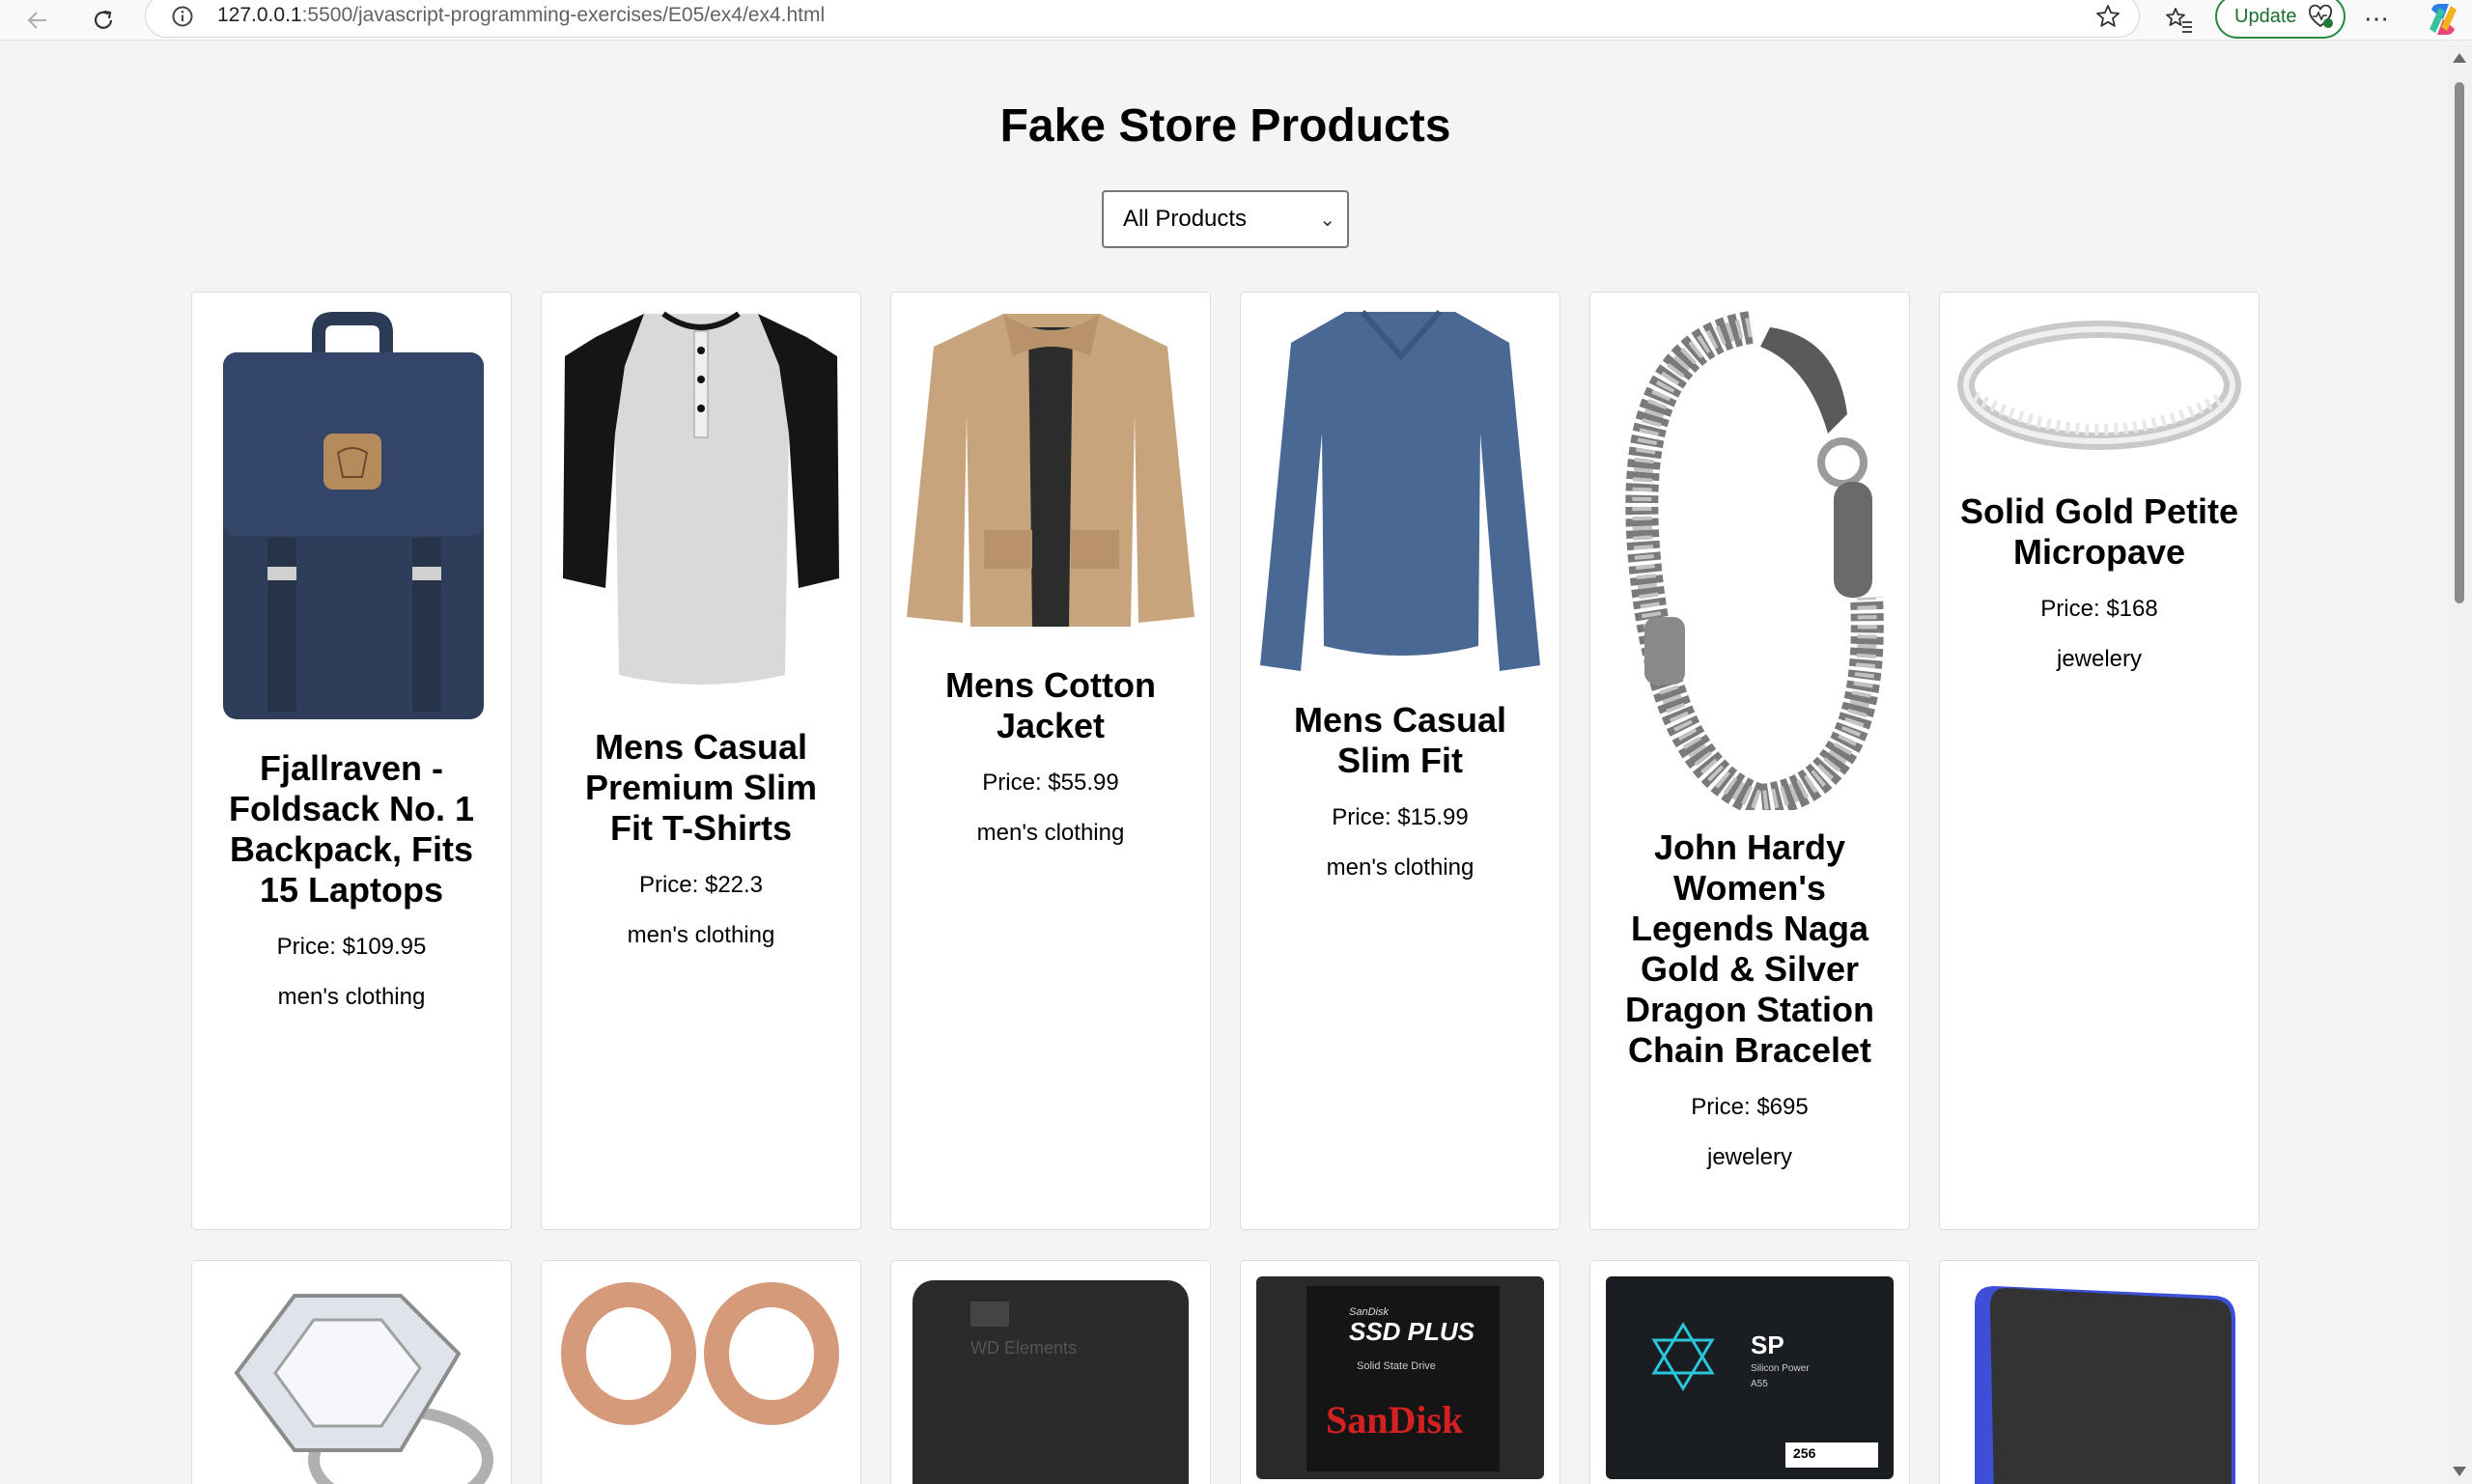 The height and width of the screenshot is (1484, 2472). What do you see at coordinates (2459, 343) in the screenshot?
I see `scrollbar-thumb` at bounding box center [2459, 343].